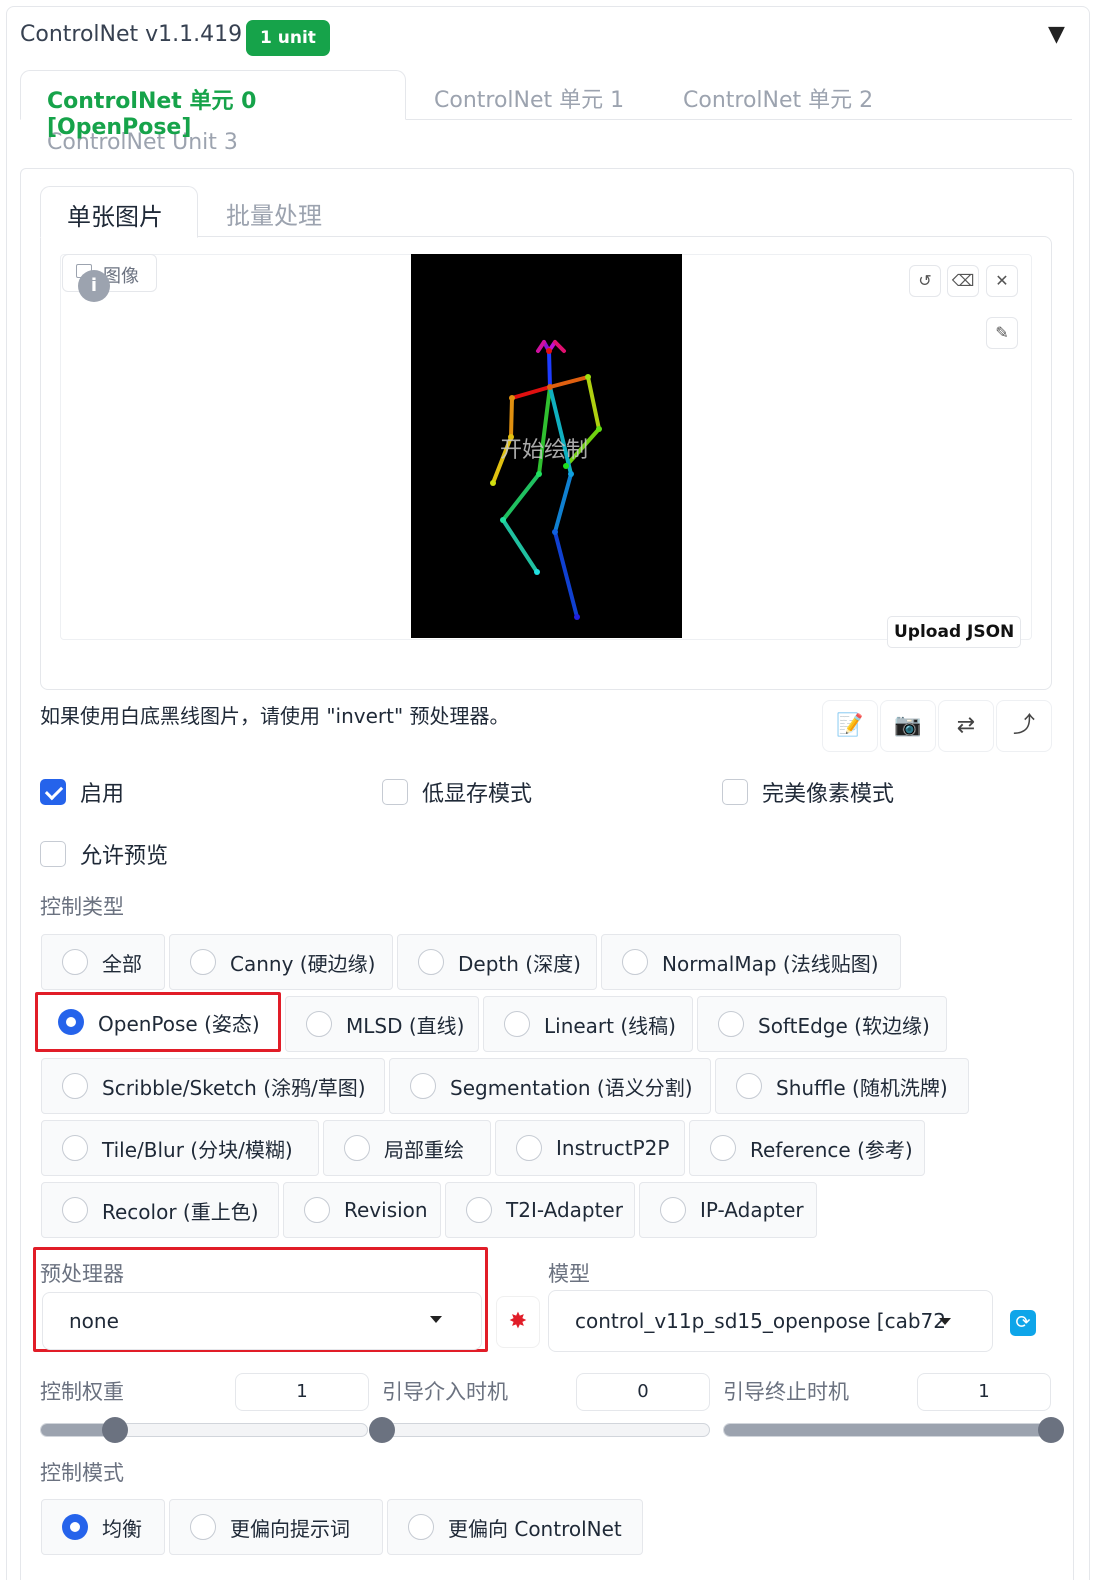 Image resolution: width=1100 pixels, height=1580 pixels. What do you see at coordinates (53, 792) in the screenshot?
I see `checkbox-checked` at bounding box center [53, 792].